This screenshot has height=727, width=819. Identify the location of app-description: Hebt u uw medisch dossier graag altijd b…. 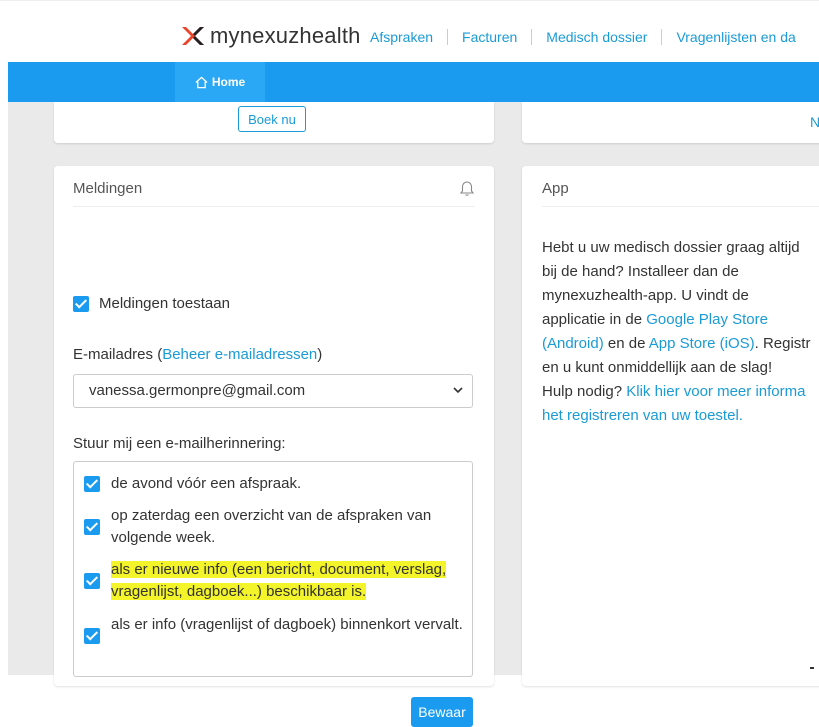
(680, 332).